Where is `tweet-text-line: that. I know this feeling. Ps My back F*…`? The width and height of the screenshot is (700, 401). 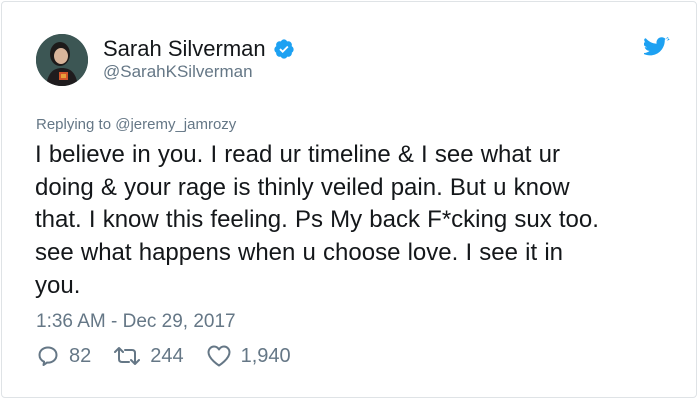
tweet-text-line: that. I know this feeling. Ps My back F*… is located at coordinates (317, 220).